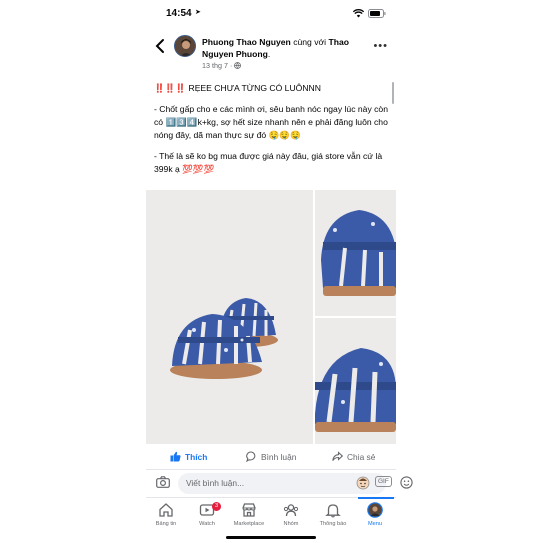 The image size is (543, 543). I want to click on comment-input: Viết bình luận... GIF, so click(295, 483).